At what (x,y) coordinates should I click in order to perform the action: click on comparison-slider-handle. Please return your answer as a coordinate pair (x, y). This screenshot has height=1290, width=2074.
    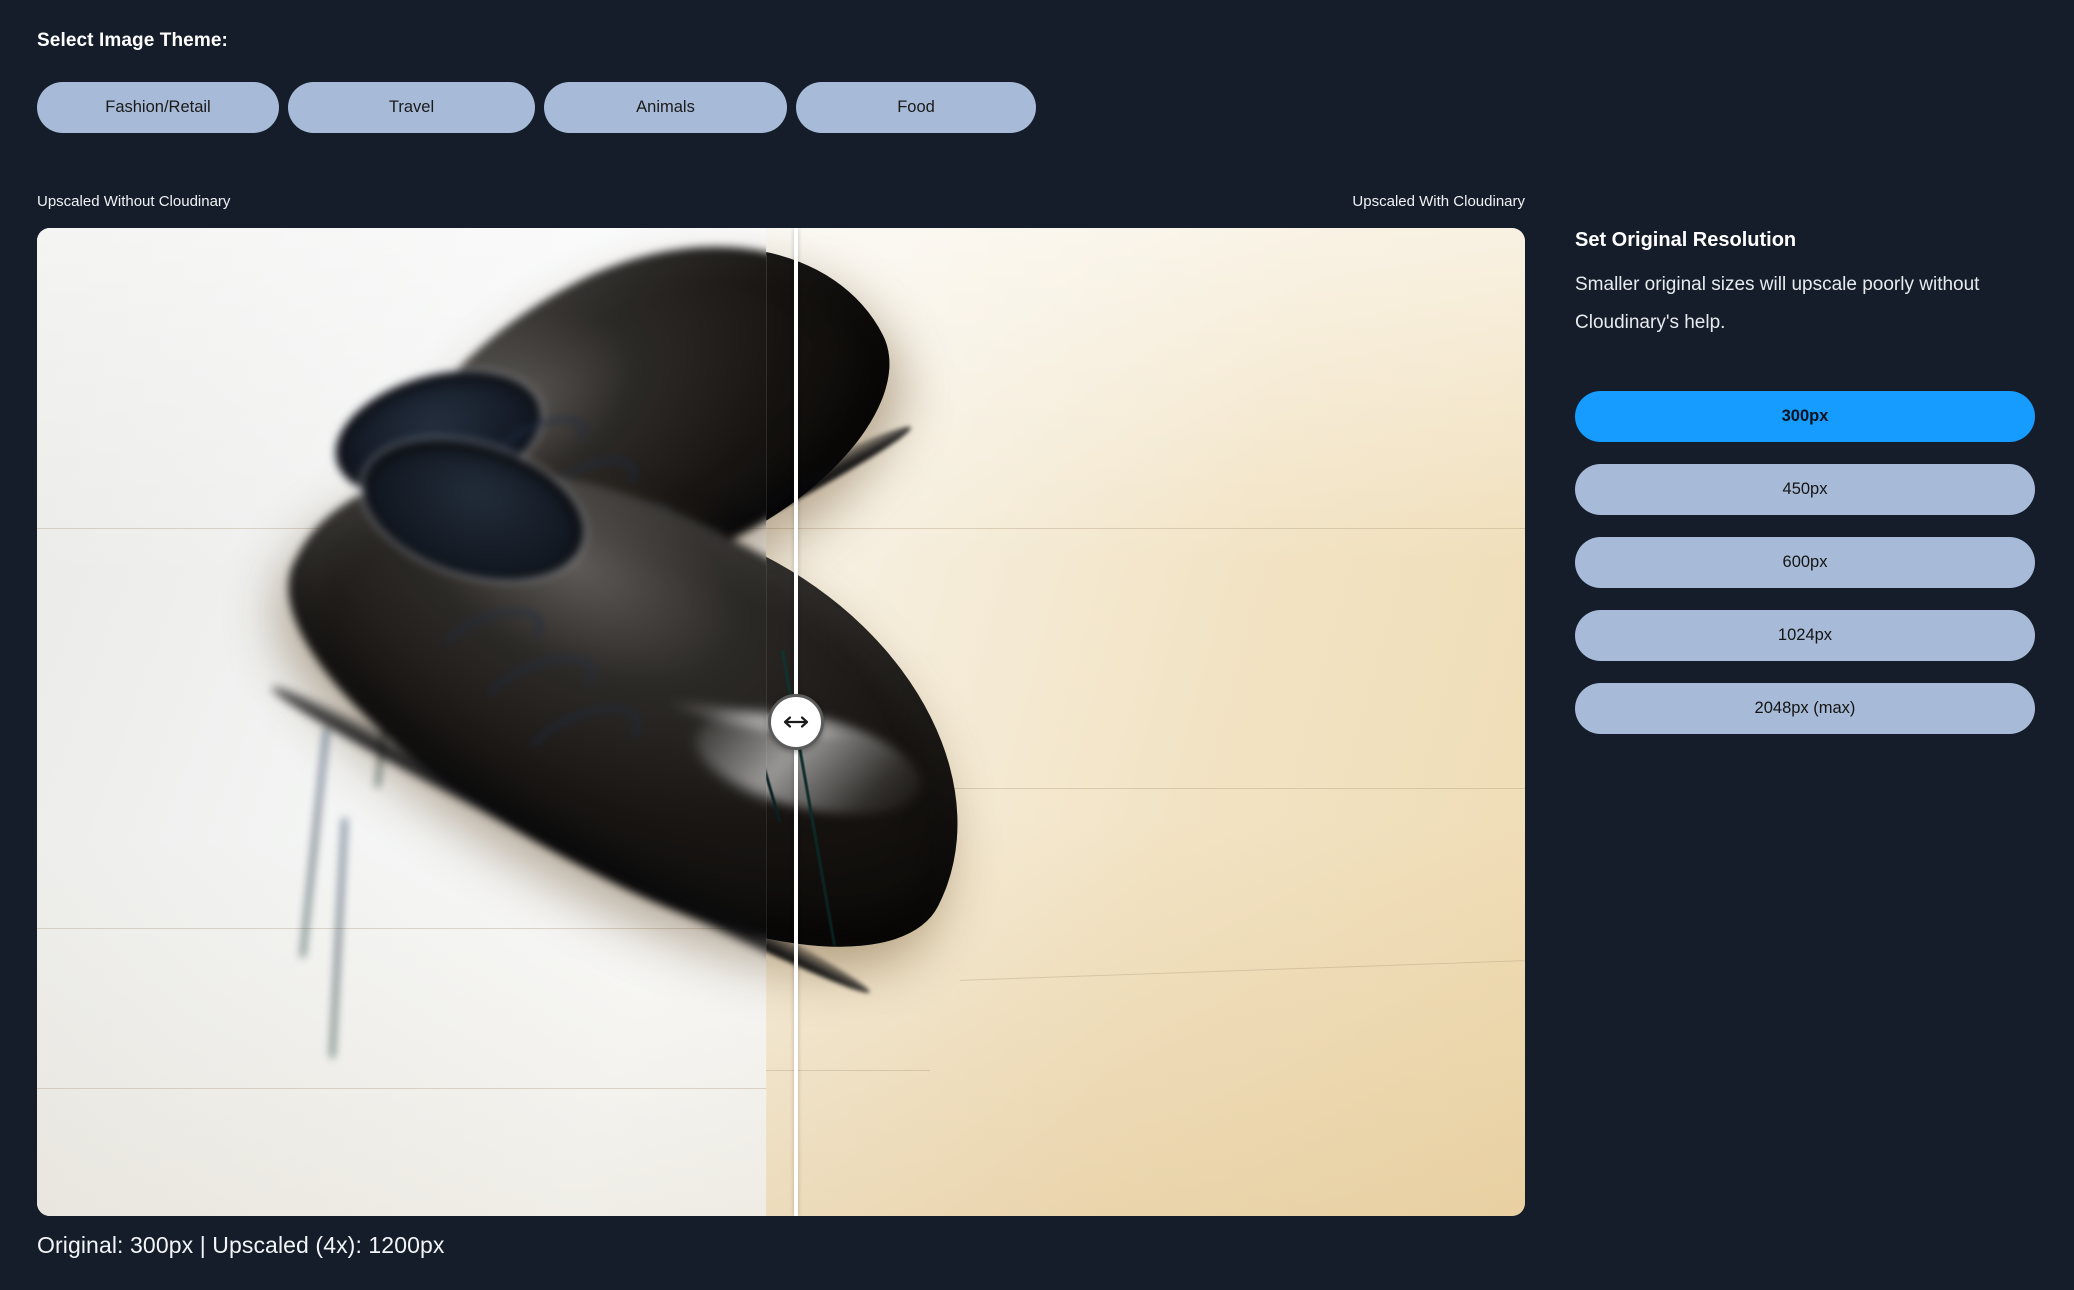
    Looking at the image, I should click on (795, 722).